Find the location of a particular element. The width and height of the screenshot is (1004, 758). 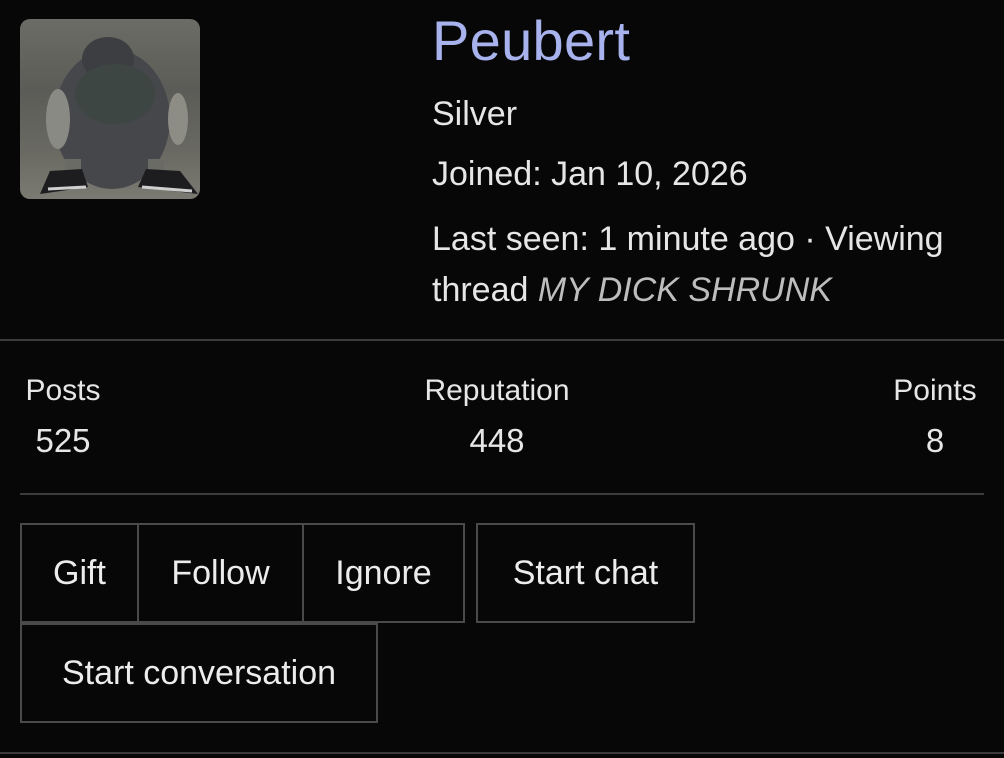

stat-posts: Posts 525 is located at coordinates (63, 416).